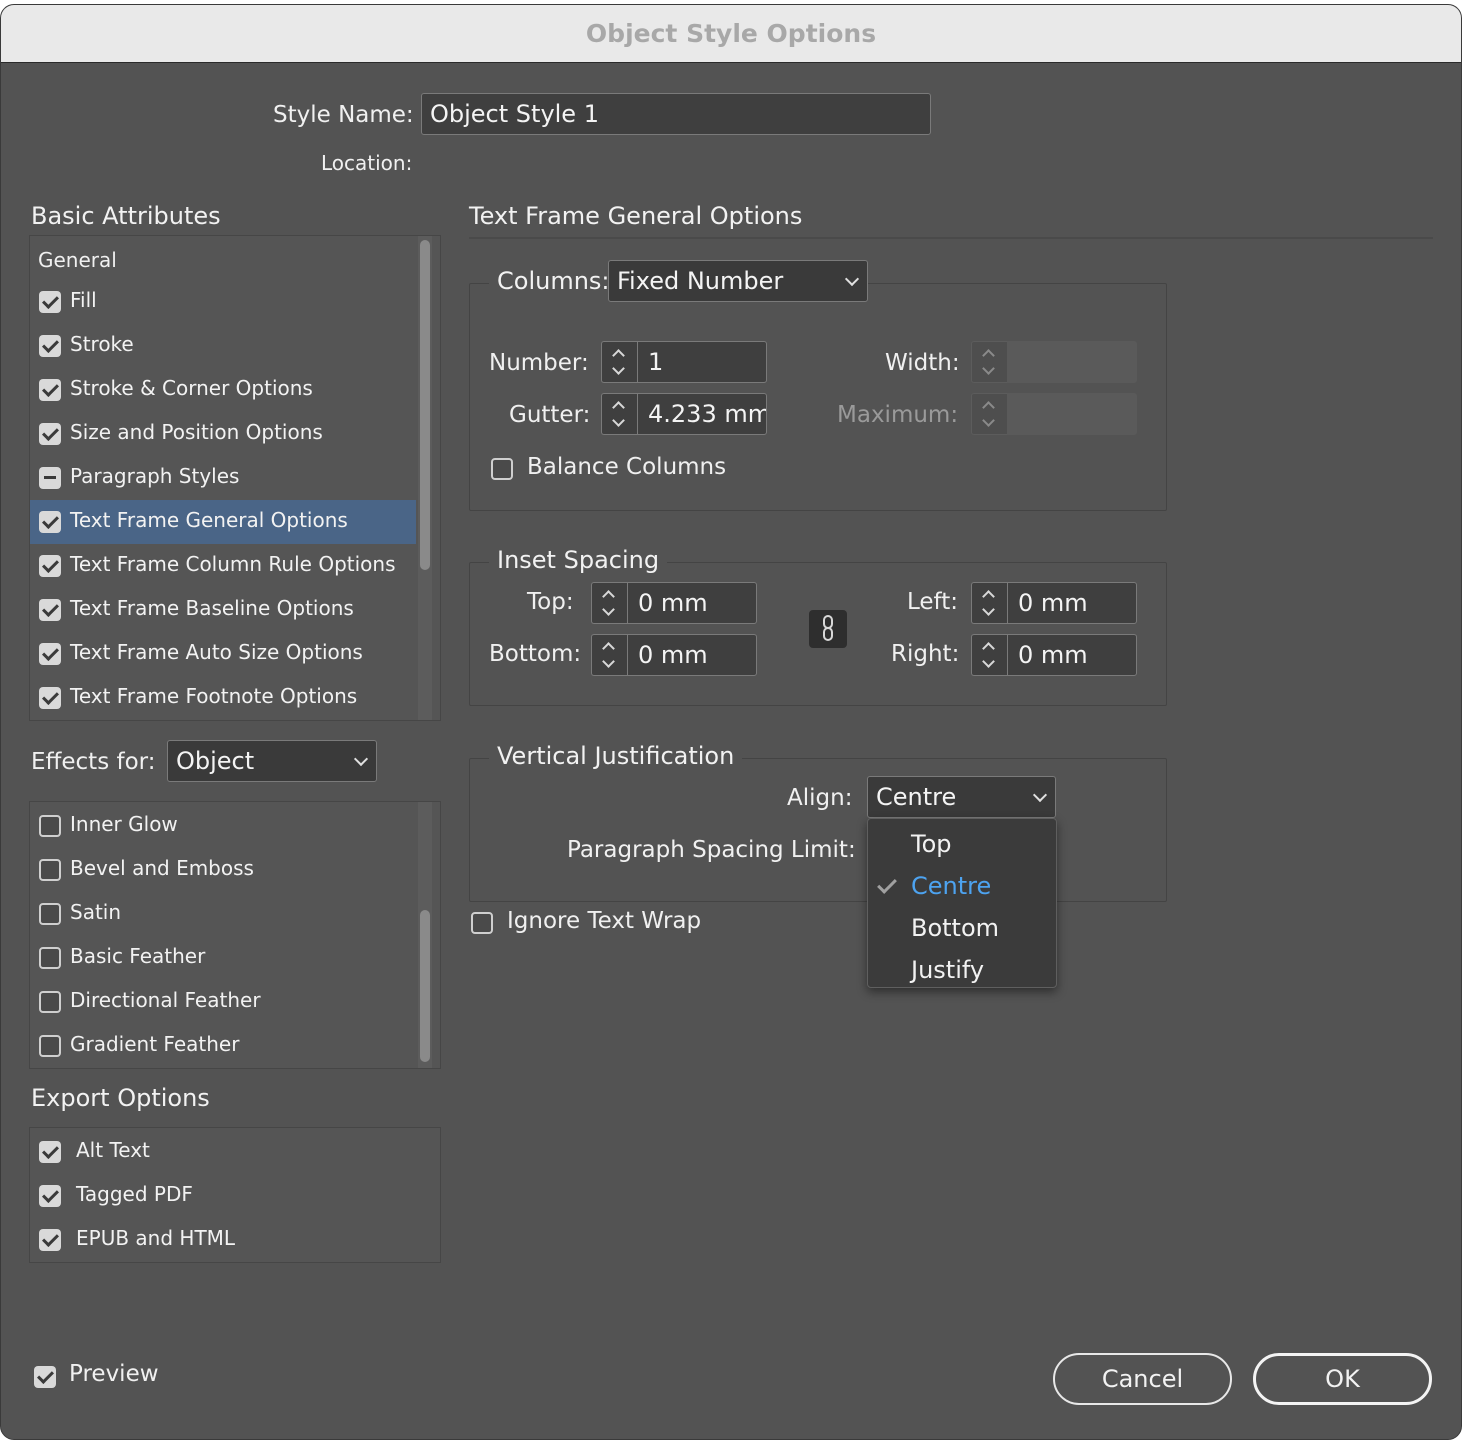 This screenshot has width=1462, height=1440. I want to click on effect-checkbox-bevel-and-emboss, so click(50, 870).